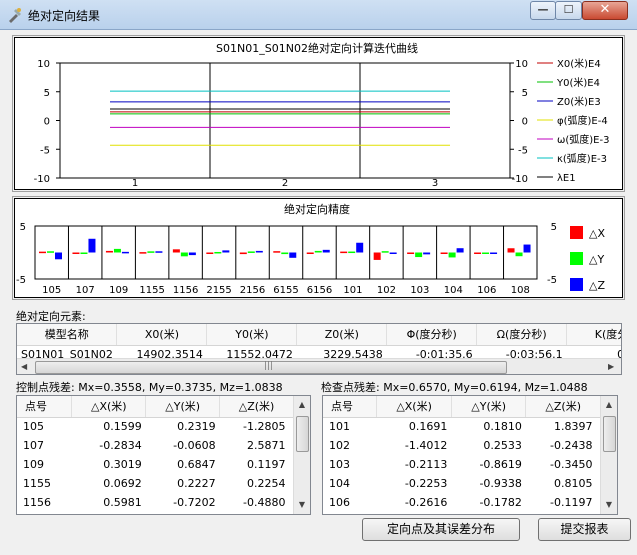 This screenshot has height=555, width=637. What do you see at coordinates (386, 290) in the screenshot?
I see `chart2-category-label: 102` at bounding box center [386, 290].